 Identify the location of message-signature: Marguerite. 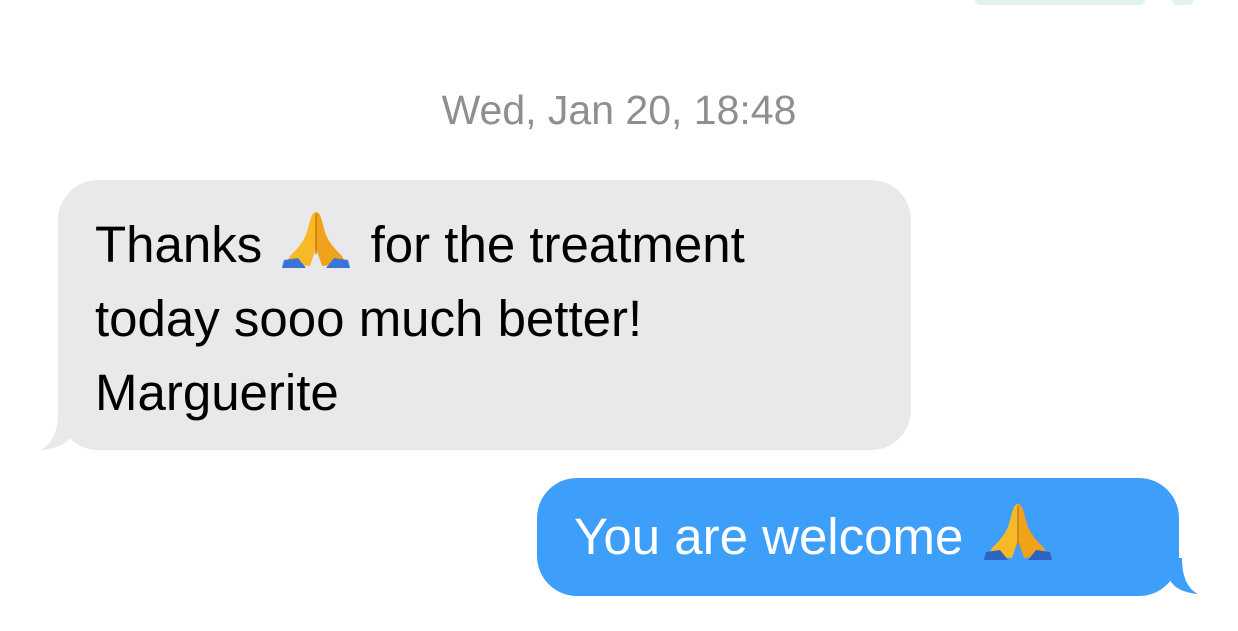
(217, 392).